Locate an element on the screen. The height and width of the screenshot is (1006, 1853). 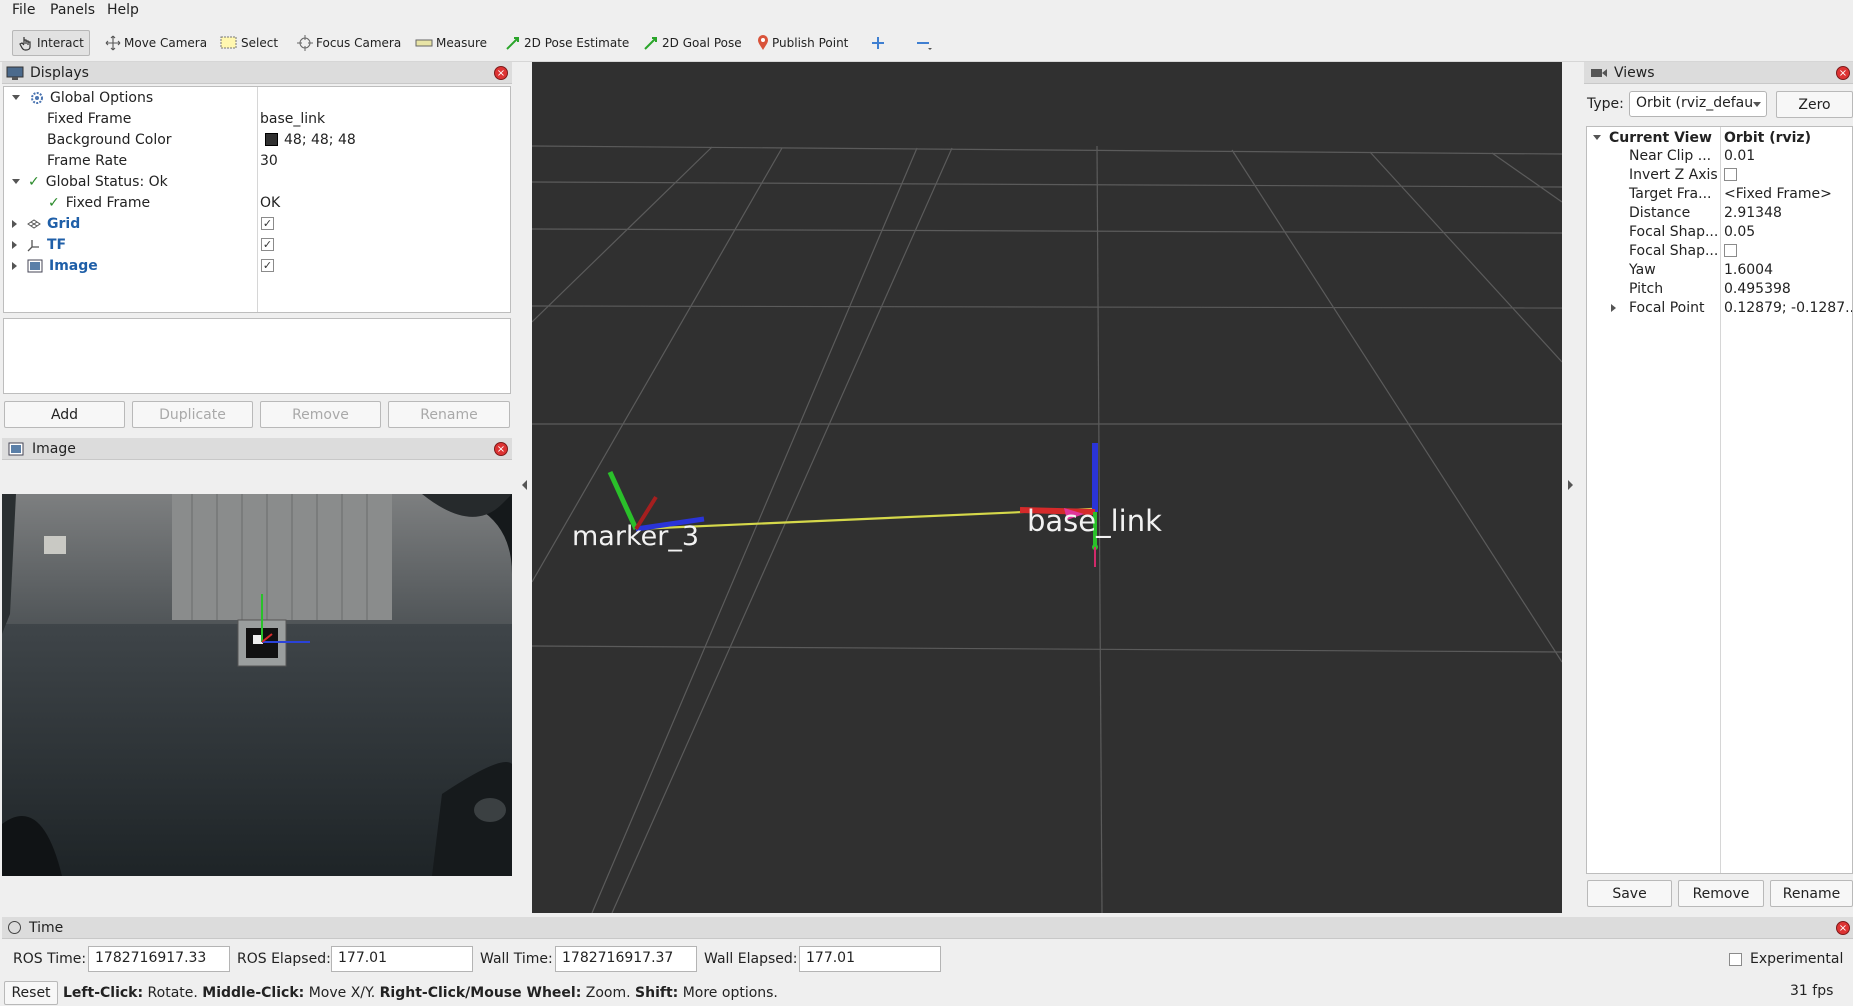
duplicate-display-button: Duplicate is located at coordinates (192, 414).